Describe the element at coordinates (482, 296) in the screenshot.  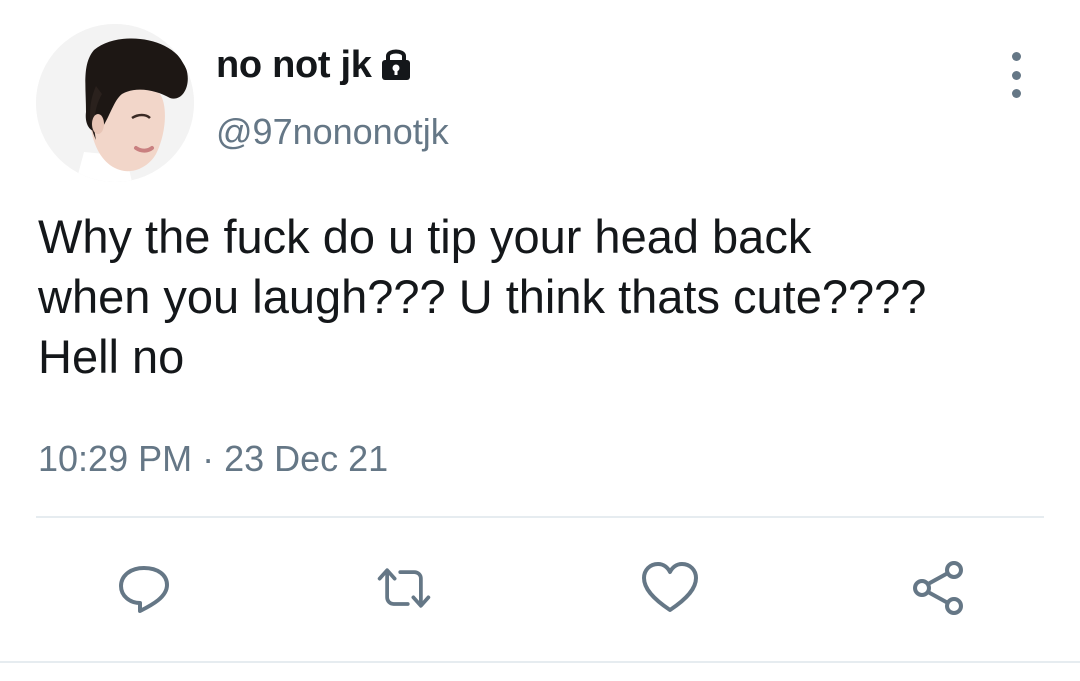
I see `tweet-text-line: when you laugh??? U think thats cute????` at that location.